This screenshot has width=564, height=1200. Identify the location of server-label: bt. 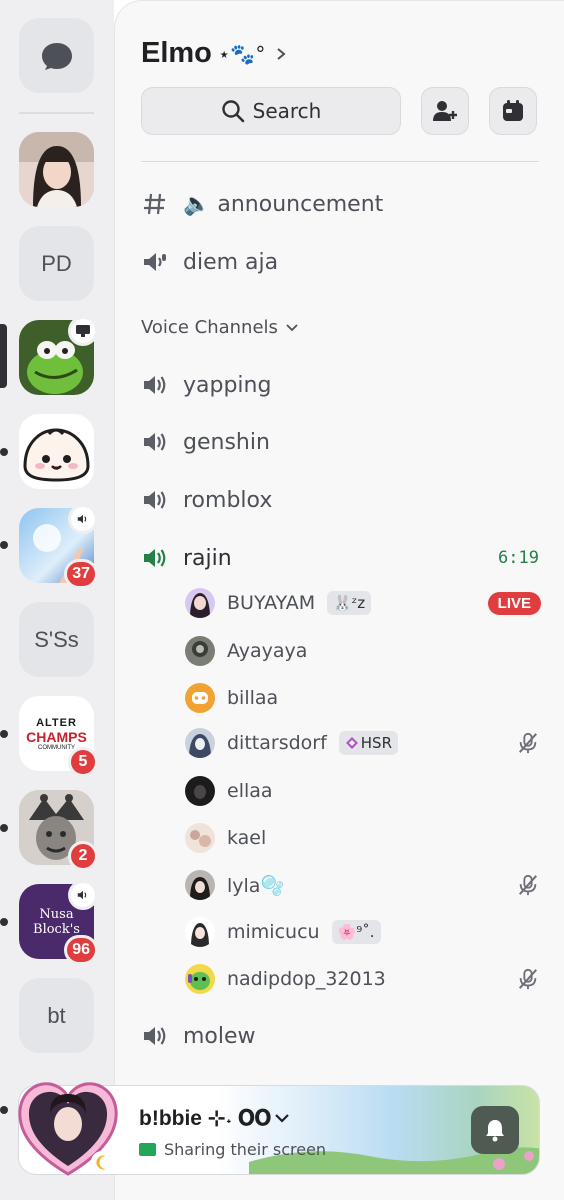
(56, 1015).